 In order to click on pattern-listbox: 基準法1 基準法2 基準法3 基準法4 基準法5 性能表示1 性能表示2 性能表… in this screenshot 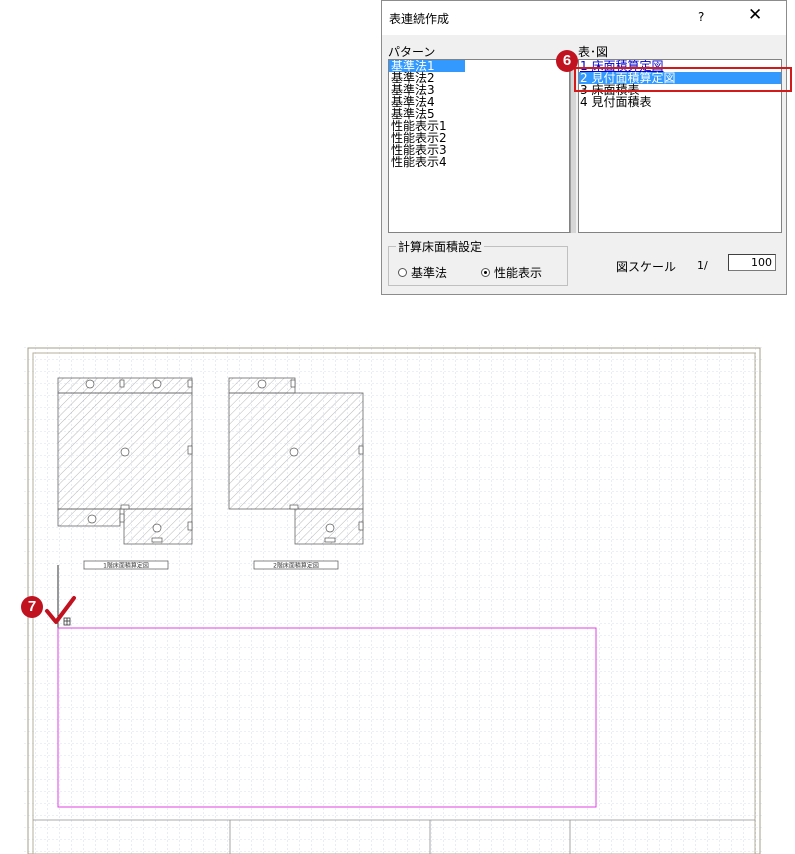, I will do `click(479, 146)`.